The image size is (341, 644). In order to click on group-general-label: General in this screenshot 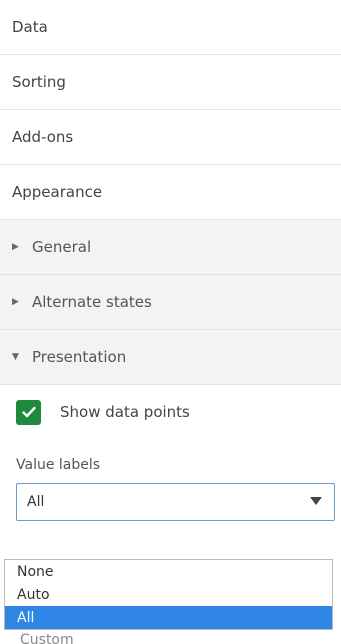, I will do `click(62, 247)`.